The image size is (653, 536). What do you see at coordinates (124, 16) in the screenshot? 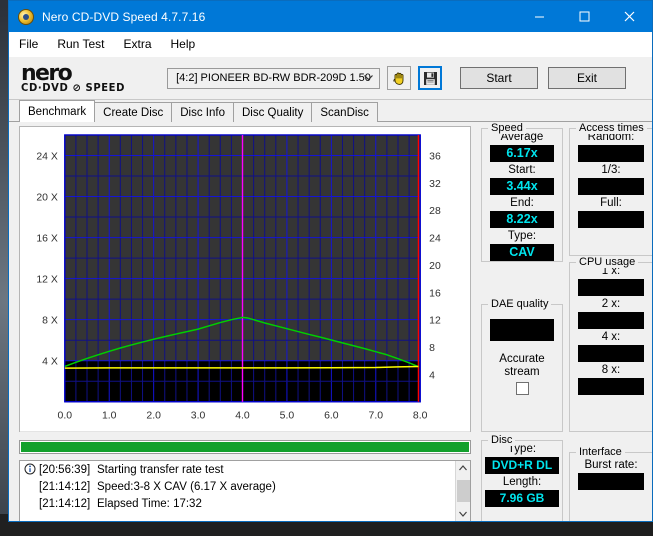
I see `window-title: Nero CD-DVD Speed 4.7.7.16` at bounding box center [124, 16].